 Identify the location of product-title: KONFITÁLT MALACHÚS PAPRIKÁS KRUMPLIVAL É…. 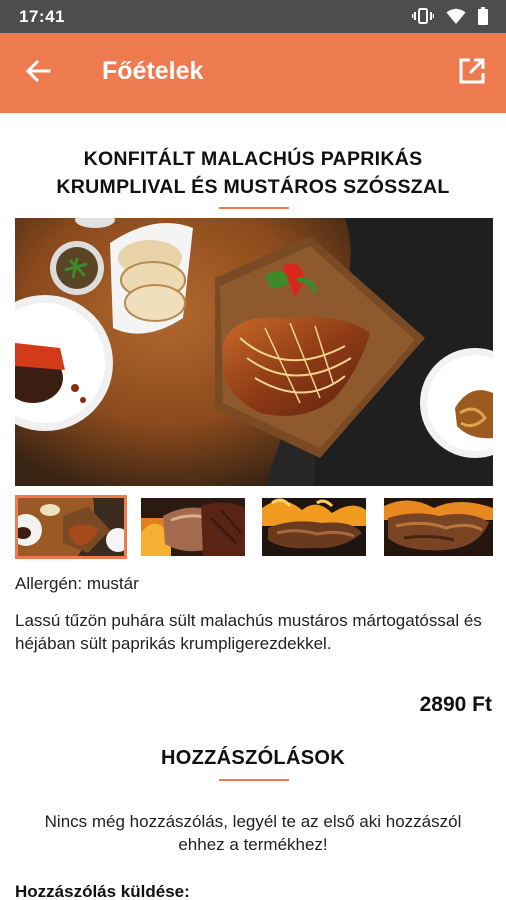
(253, 173).